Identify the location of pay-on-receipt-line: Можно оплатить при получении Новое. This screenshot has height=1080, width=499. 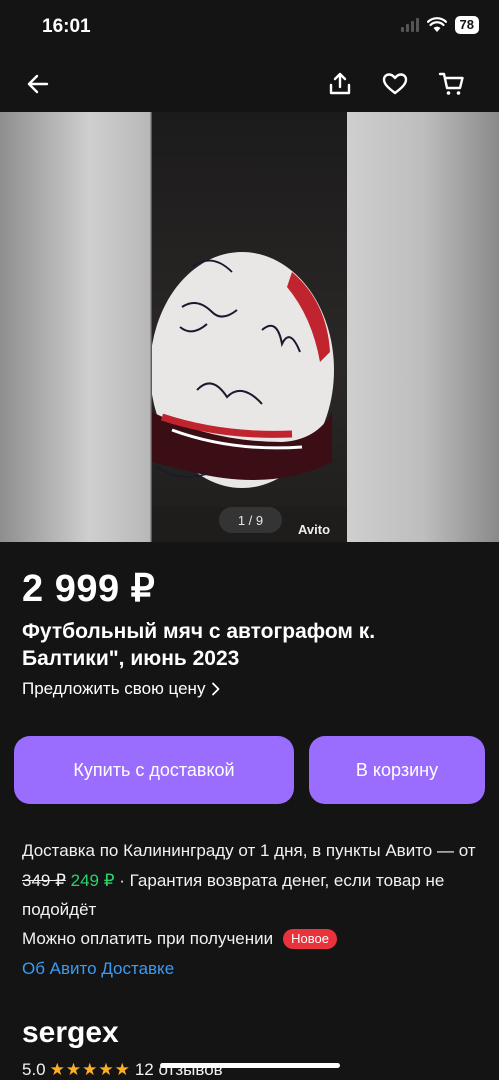
(179, 939).